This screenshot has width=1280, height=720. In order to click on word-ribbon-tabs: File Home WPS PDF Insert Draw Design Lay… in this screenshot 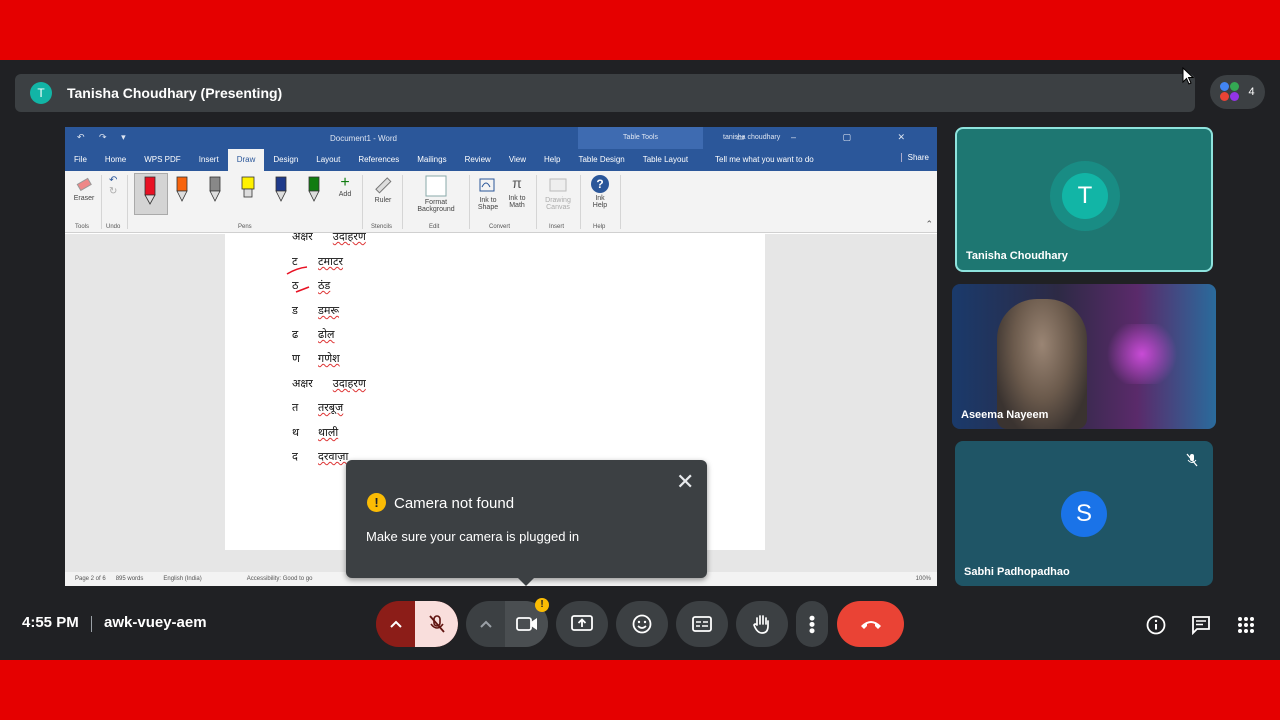, I will do `click(501, 160)`.